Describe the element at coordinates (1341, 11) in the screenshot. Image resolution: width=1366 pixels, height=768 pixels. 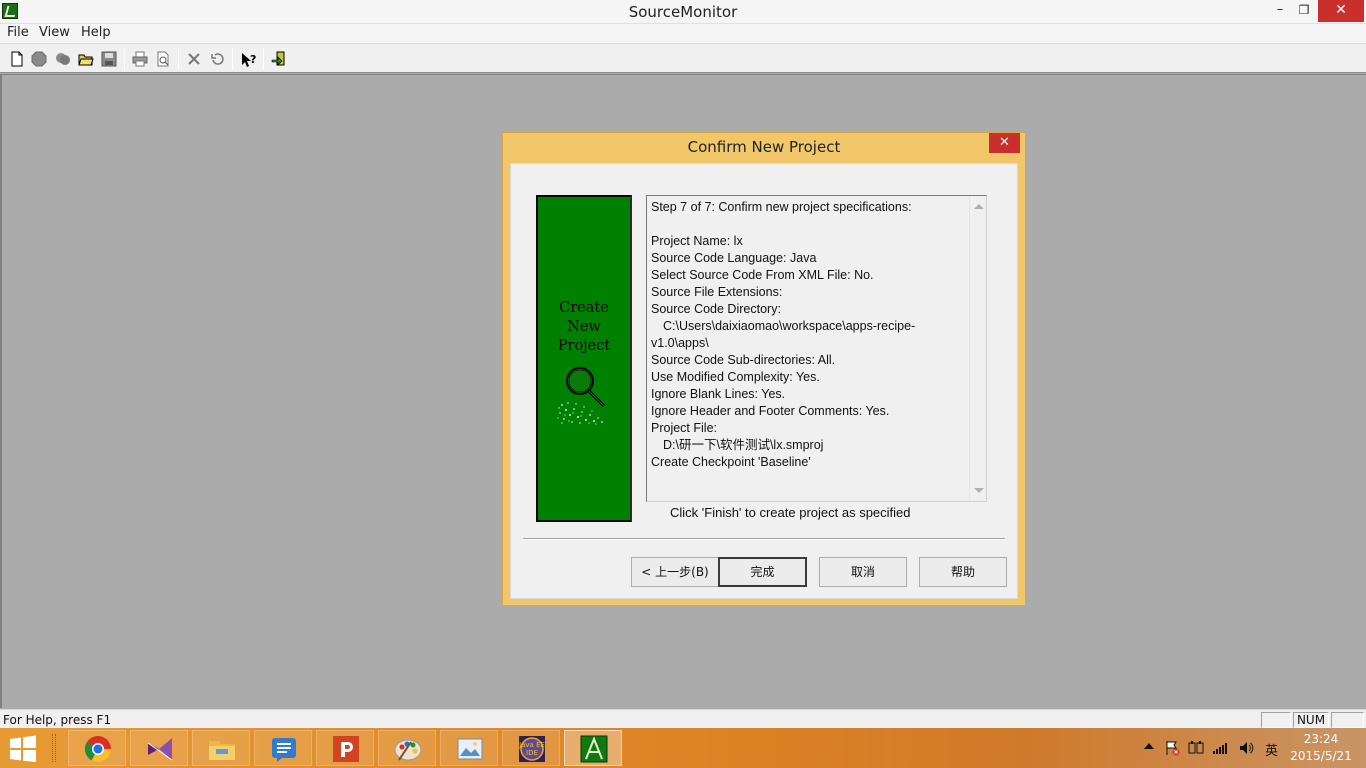
I see `close-button: ✕` at that location.